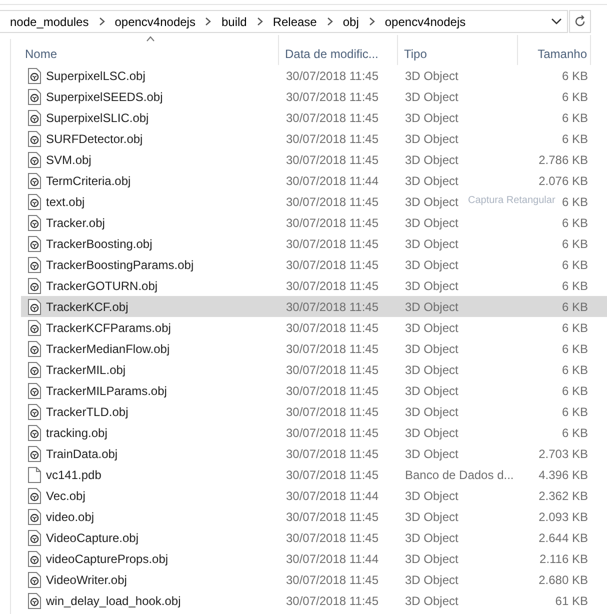 The height and width of the screenshot is (614, 607). Describe the element at coordinates (580, 21) in the screenshot. I see `refresh-button` at that location.